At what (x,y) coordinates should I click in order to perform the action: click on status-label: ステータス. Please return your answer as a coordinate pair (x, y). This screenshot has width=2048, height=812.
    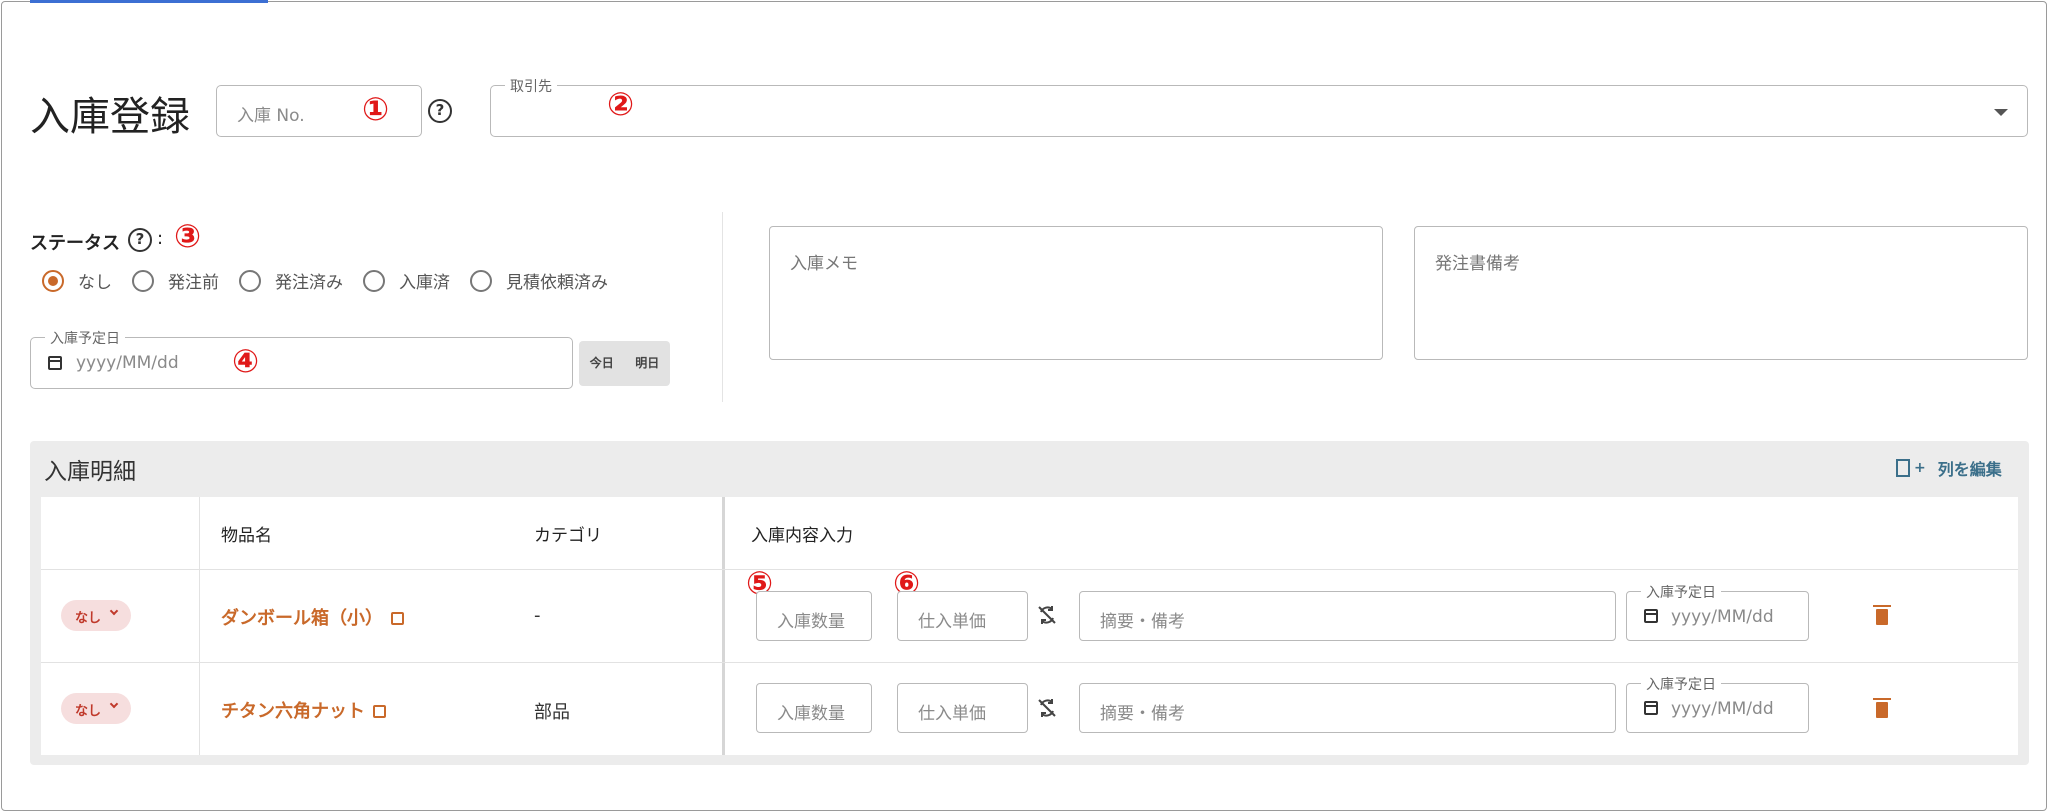
    Looking at the image, I should click on (75, 243).